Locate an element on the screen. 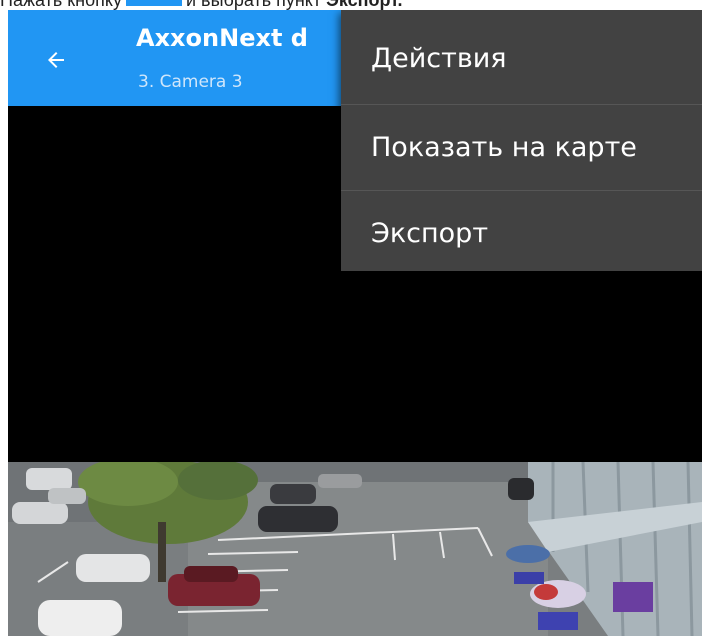 The width and height of the screenshot is (702, 636). app-title: AxxonNext d is located at coordinates (222, 38).